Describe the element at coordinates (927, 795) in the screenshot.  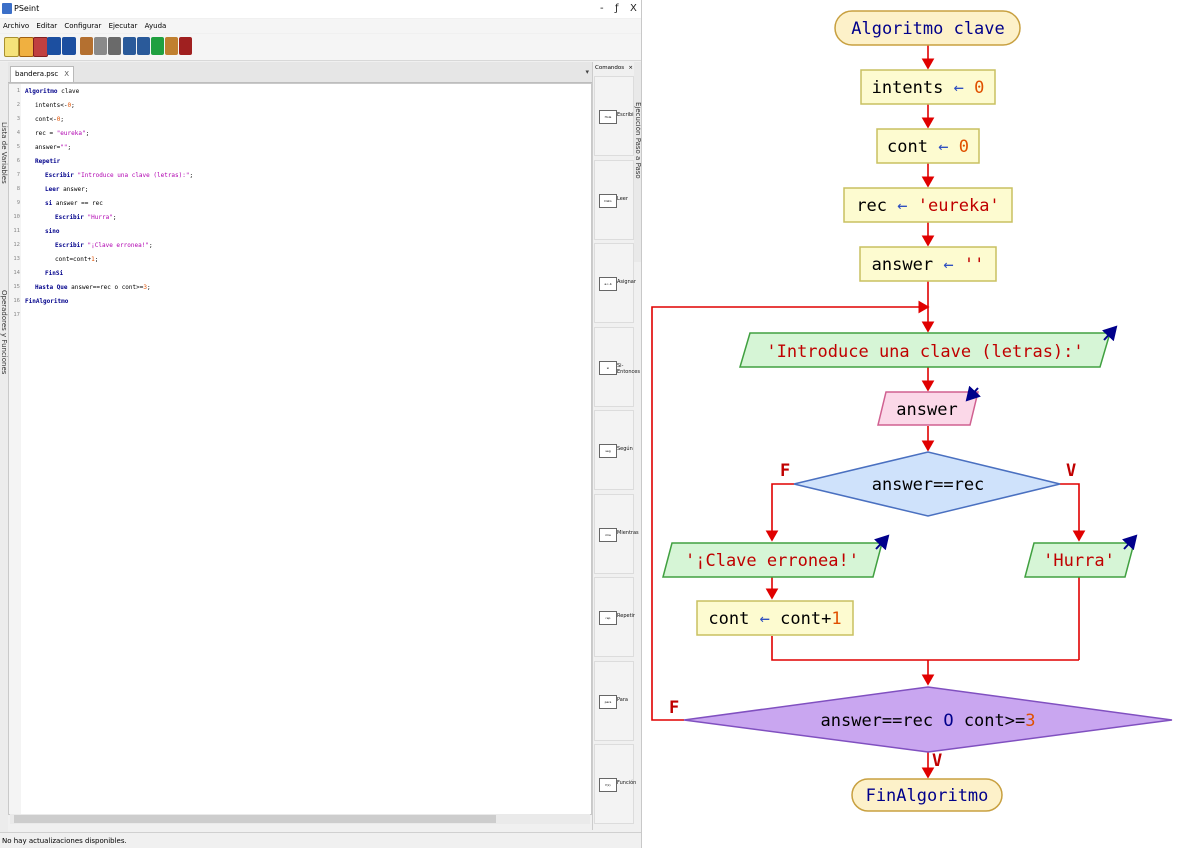
I see `end-terminal: FinAlgoritmo` at that location.